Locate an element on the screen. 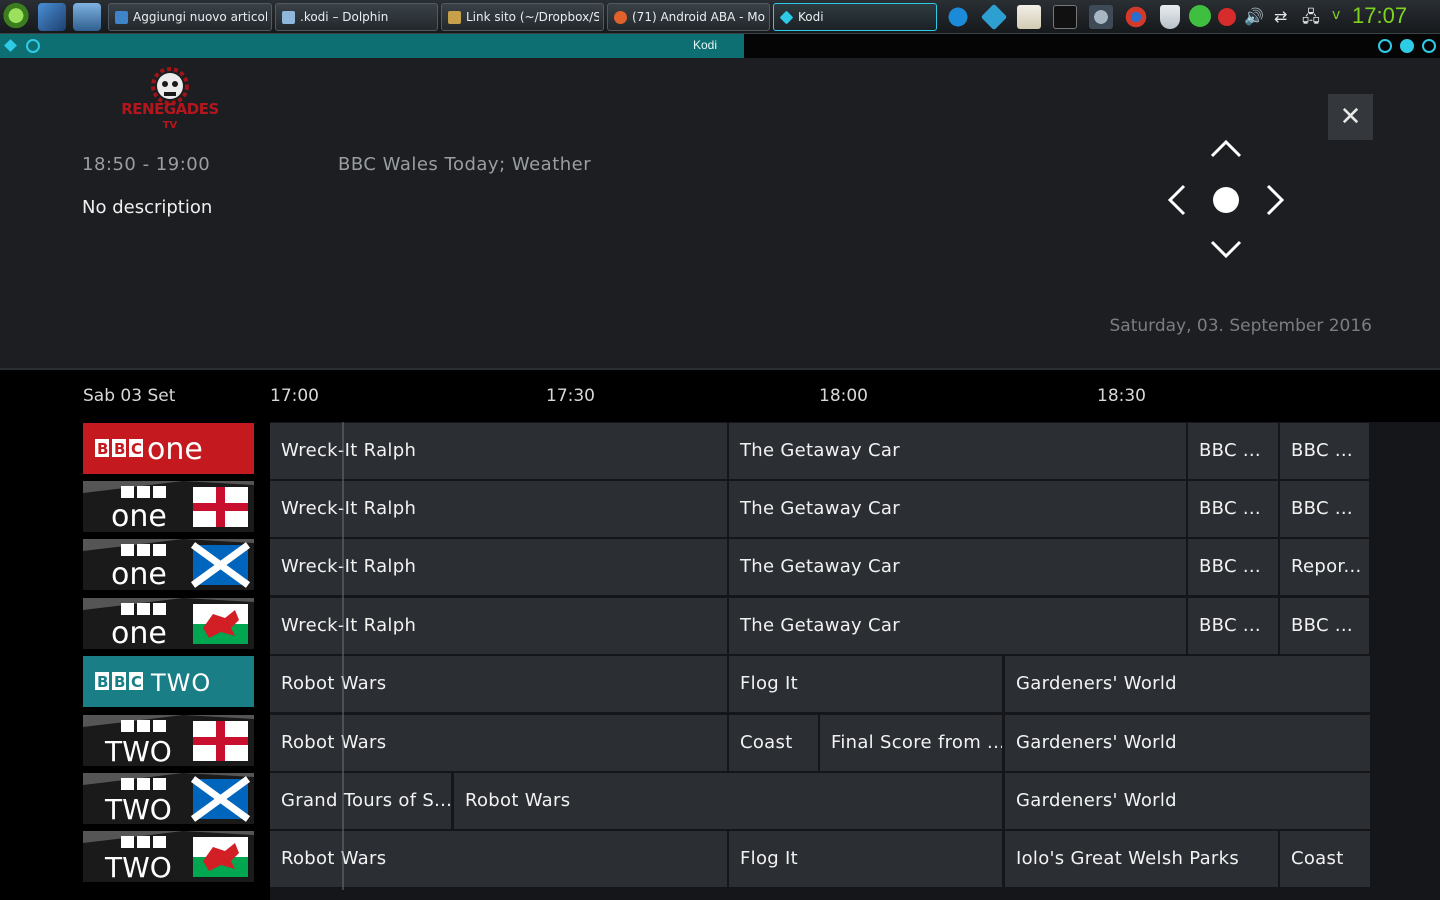 This screenshot has width=1440, height=900. firefox-icon is located at coordinates (620, 17).